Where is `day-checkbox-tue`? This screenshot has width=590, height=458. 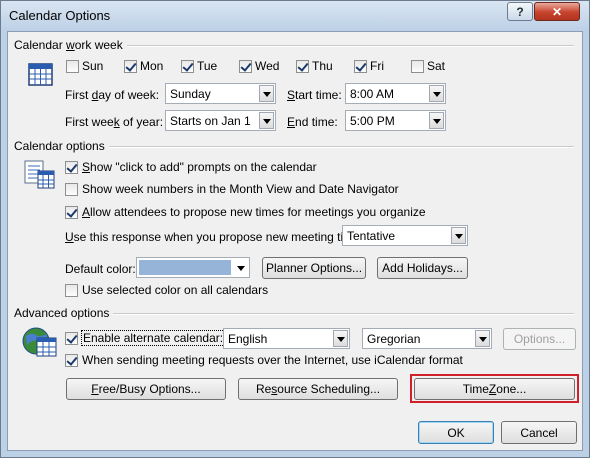 day-checkbox-tue is located at coordinates (187, 66).